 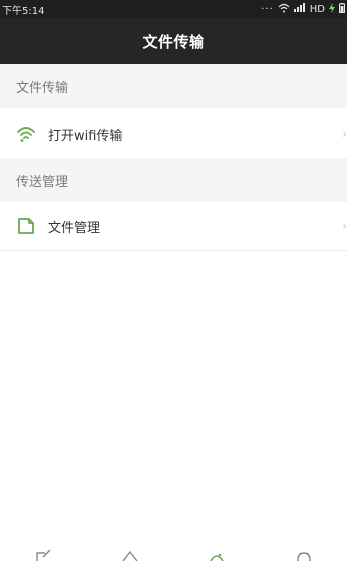 I want to click on list-item-file-management: 文件管理 ›, so click(x=173, y=226).